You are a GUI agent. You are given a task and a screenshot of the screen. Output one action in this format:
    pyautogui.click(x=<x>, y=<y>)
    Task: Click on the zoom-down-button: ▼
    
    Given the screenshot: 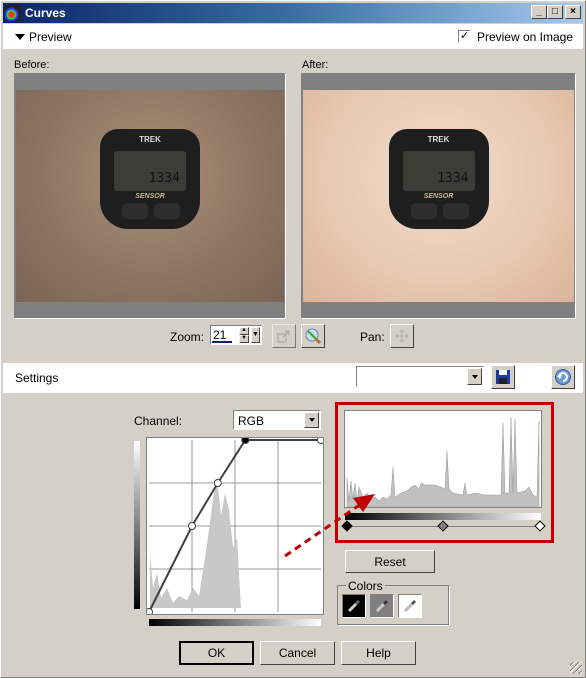 What is the action you would take?
    pyautogui.click(x=244, y=339)
    